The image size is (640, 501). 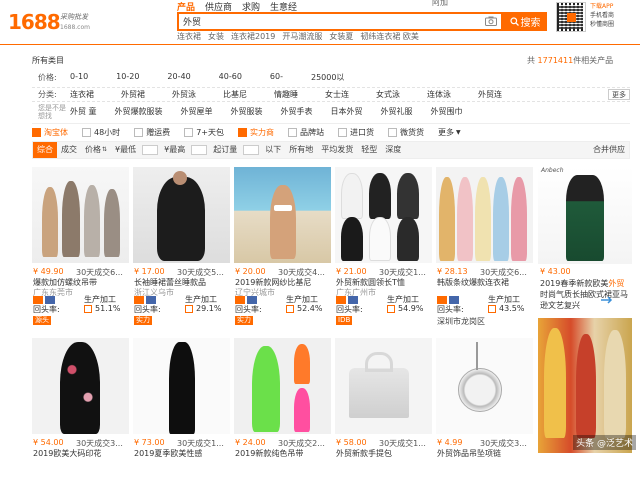 I want to click on suggestion-option: 日本外贸, so click(x=347, y=111).